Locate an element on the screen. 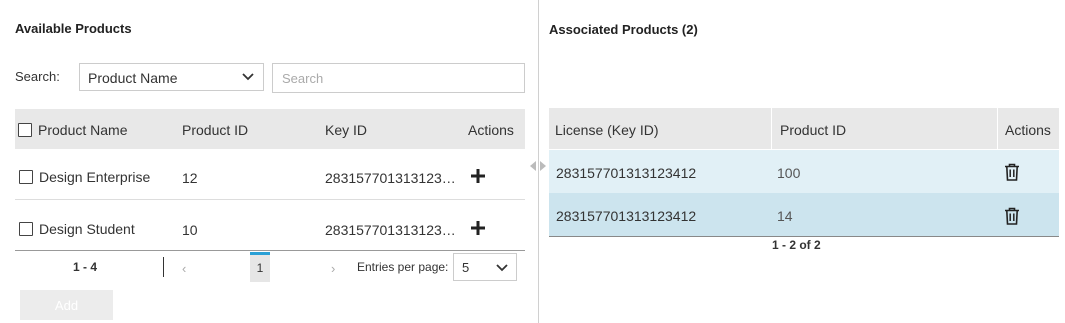  splitter-arrows-icon is located at coordinates (538, 166).